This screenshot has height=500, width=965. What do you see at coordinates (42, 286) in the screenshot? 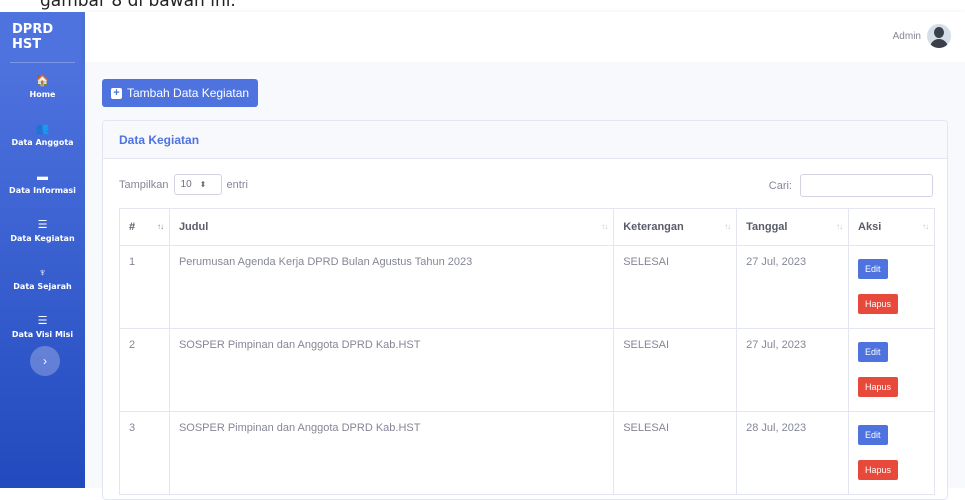
I see `sidebar-item-label: Data Sejarah` at bounding box center [42, 286].